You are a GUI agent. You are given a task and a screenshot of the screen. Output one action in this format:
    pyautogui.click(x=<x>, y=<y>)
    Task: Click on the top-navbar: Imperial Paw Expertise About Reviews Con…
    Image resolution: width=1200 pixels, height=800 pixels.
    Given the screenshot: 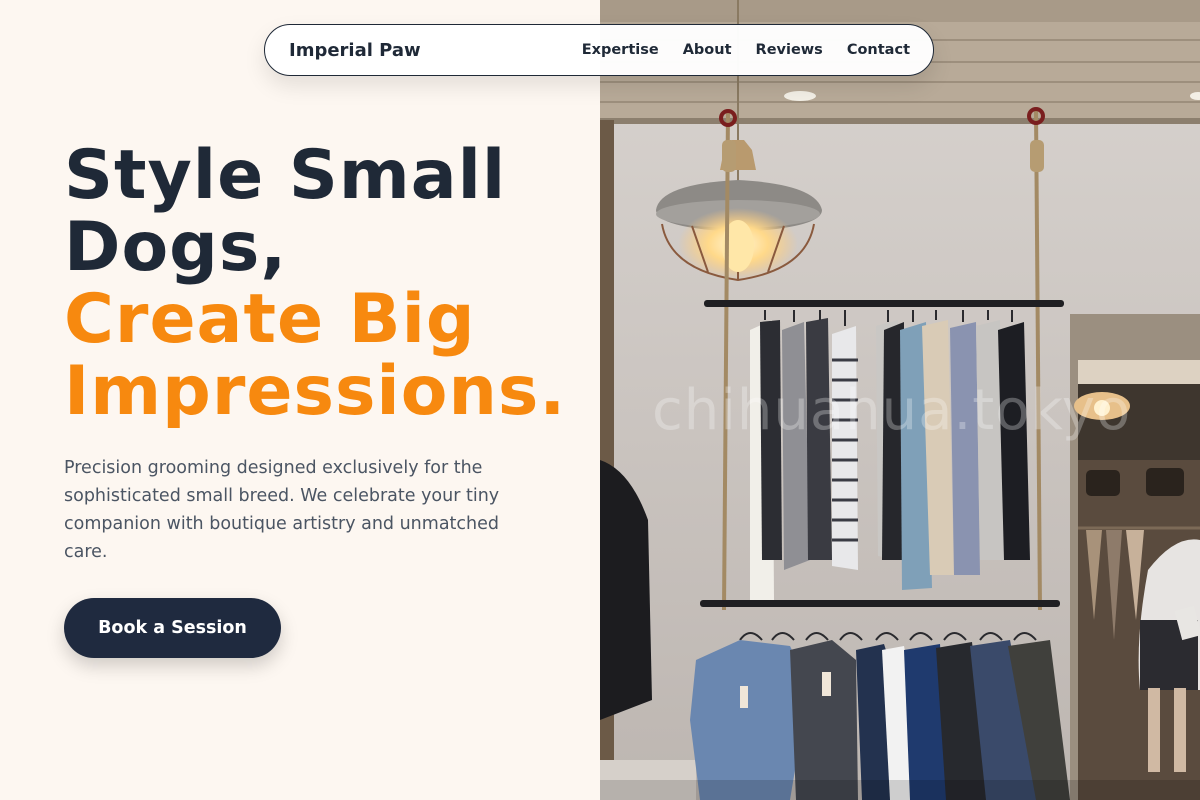 What is the action you would take?
    pyautogui.click(x=599, y=50)
    